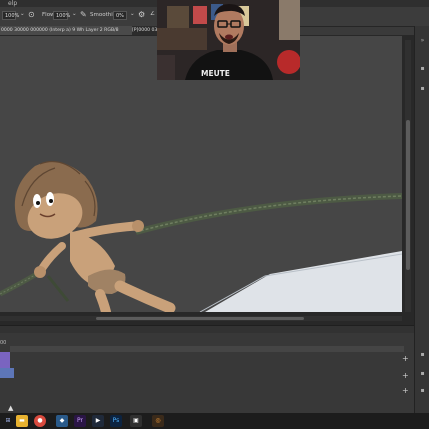  I want to click on flow-chevron-icon: ⌄, so click(74, 14).